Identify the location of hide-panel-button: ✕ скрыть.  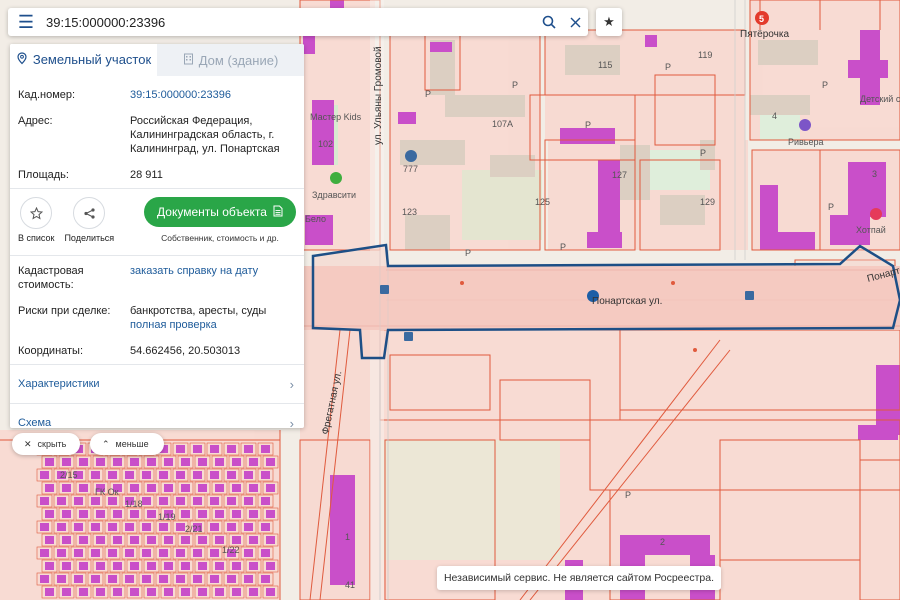
(46, 444).